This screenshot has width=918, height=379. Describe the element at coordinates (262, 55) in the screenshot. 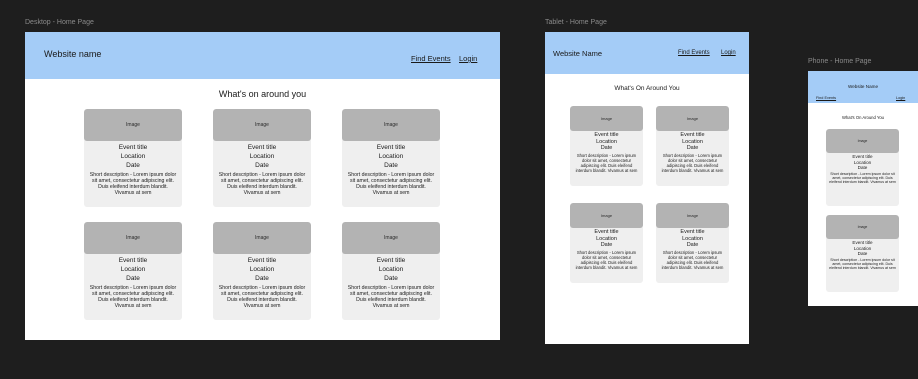

I see `desktop-nav: Website name Find Events Login` at that location.